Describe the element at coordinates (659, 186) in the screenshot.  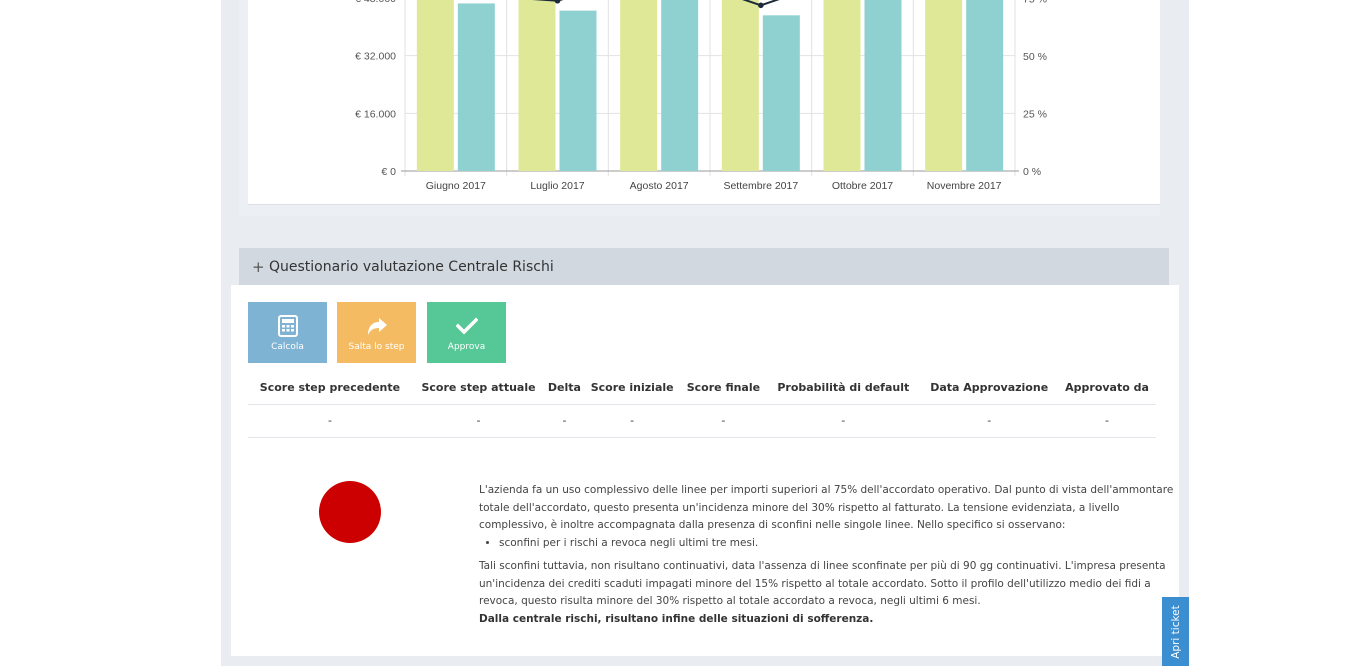
I see `x-tick-label: Agosto 2017` at that location.